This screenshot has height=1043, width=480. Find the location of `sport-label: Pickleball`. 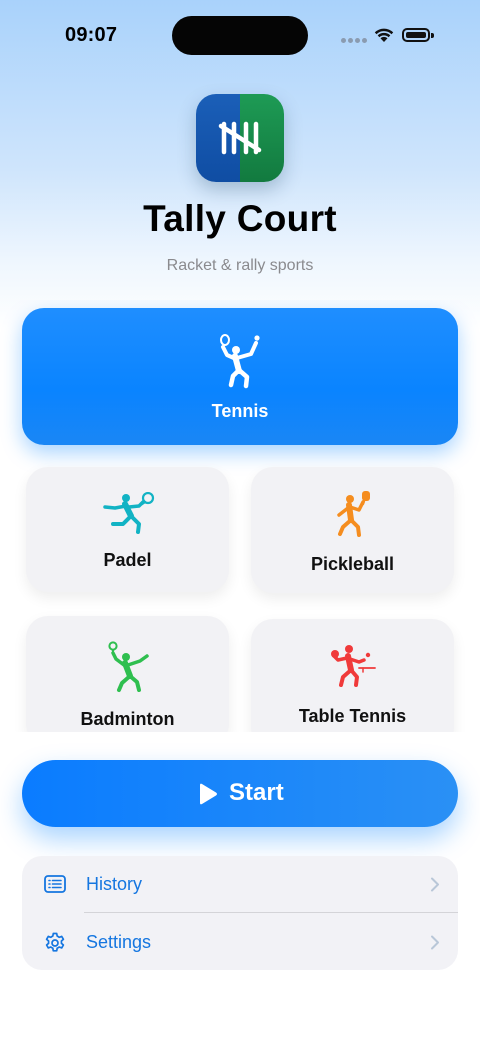

sport-label: Pickleball is located at coordinates (352, 564).